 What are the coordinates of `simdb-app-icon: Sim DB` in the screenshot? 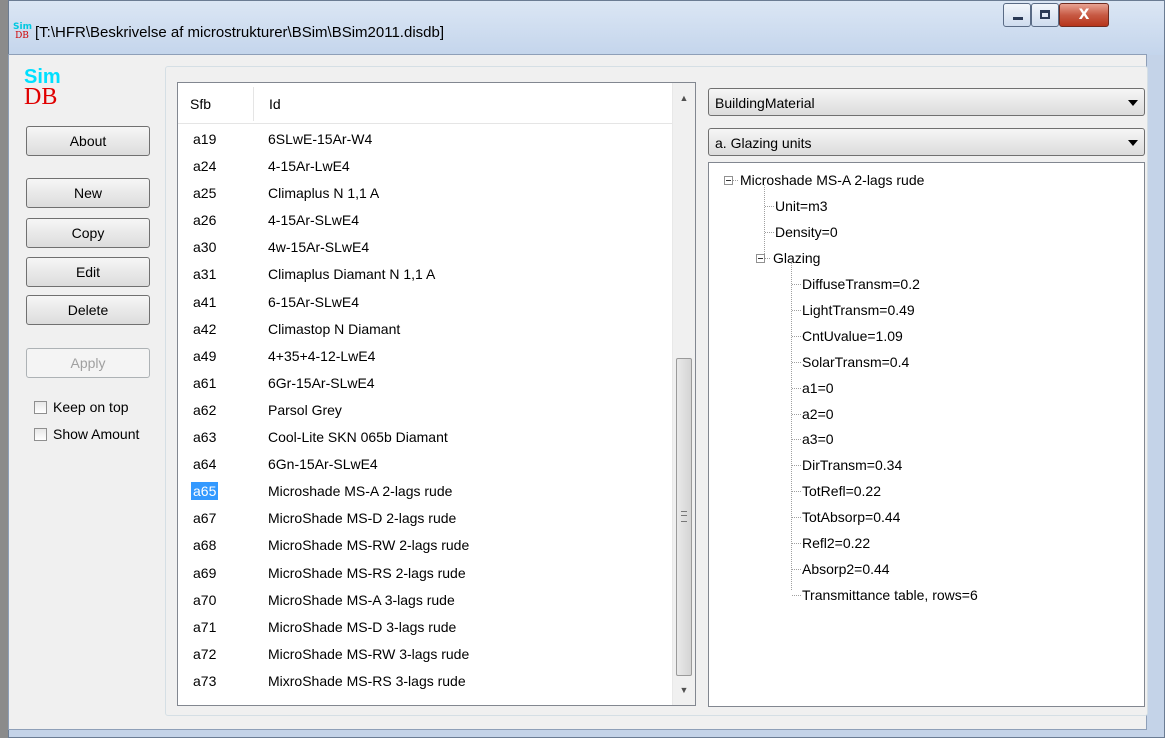 It's located at (22, 32).